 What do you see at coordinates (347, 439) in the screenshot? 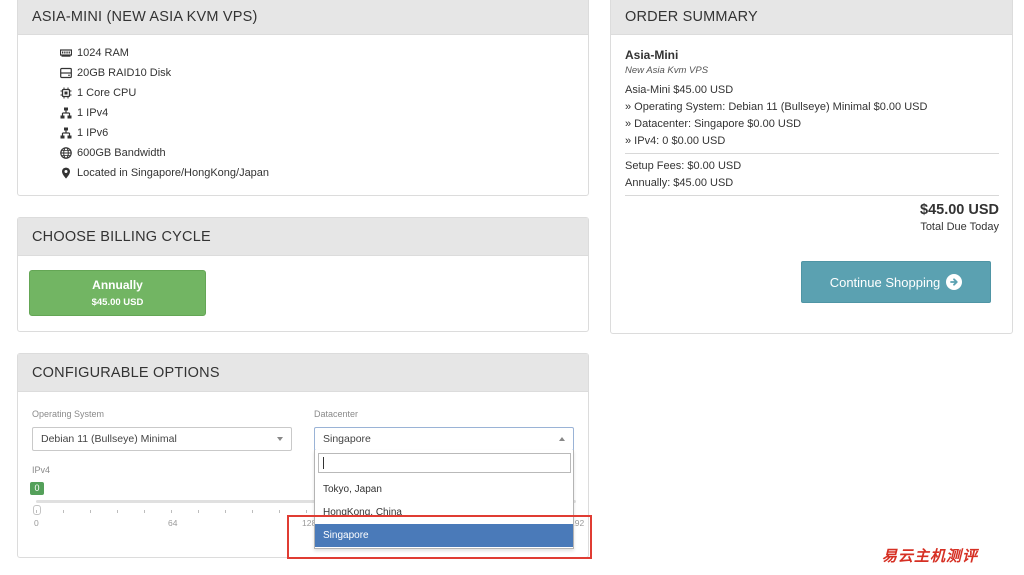
I see `datacenter-select-value: Singapore` at bounding box center [347, 439].